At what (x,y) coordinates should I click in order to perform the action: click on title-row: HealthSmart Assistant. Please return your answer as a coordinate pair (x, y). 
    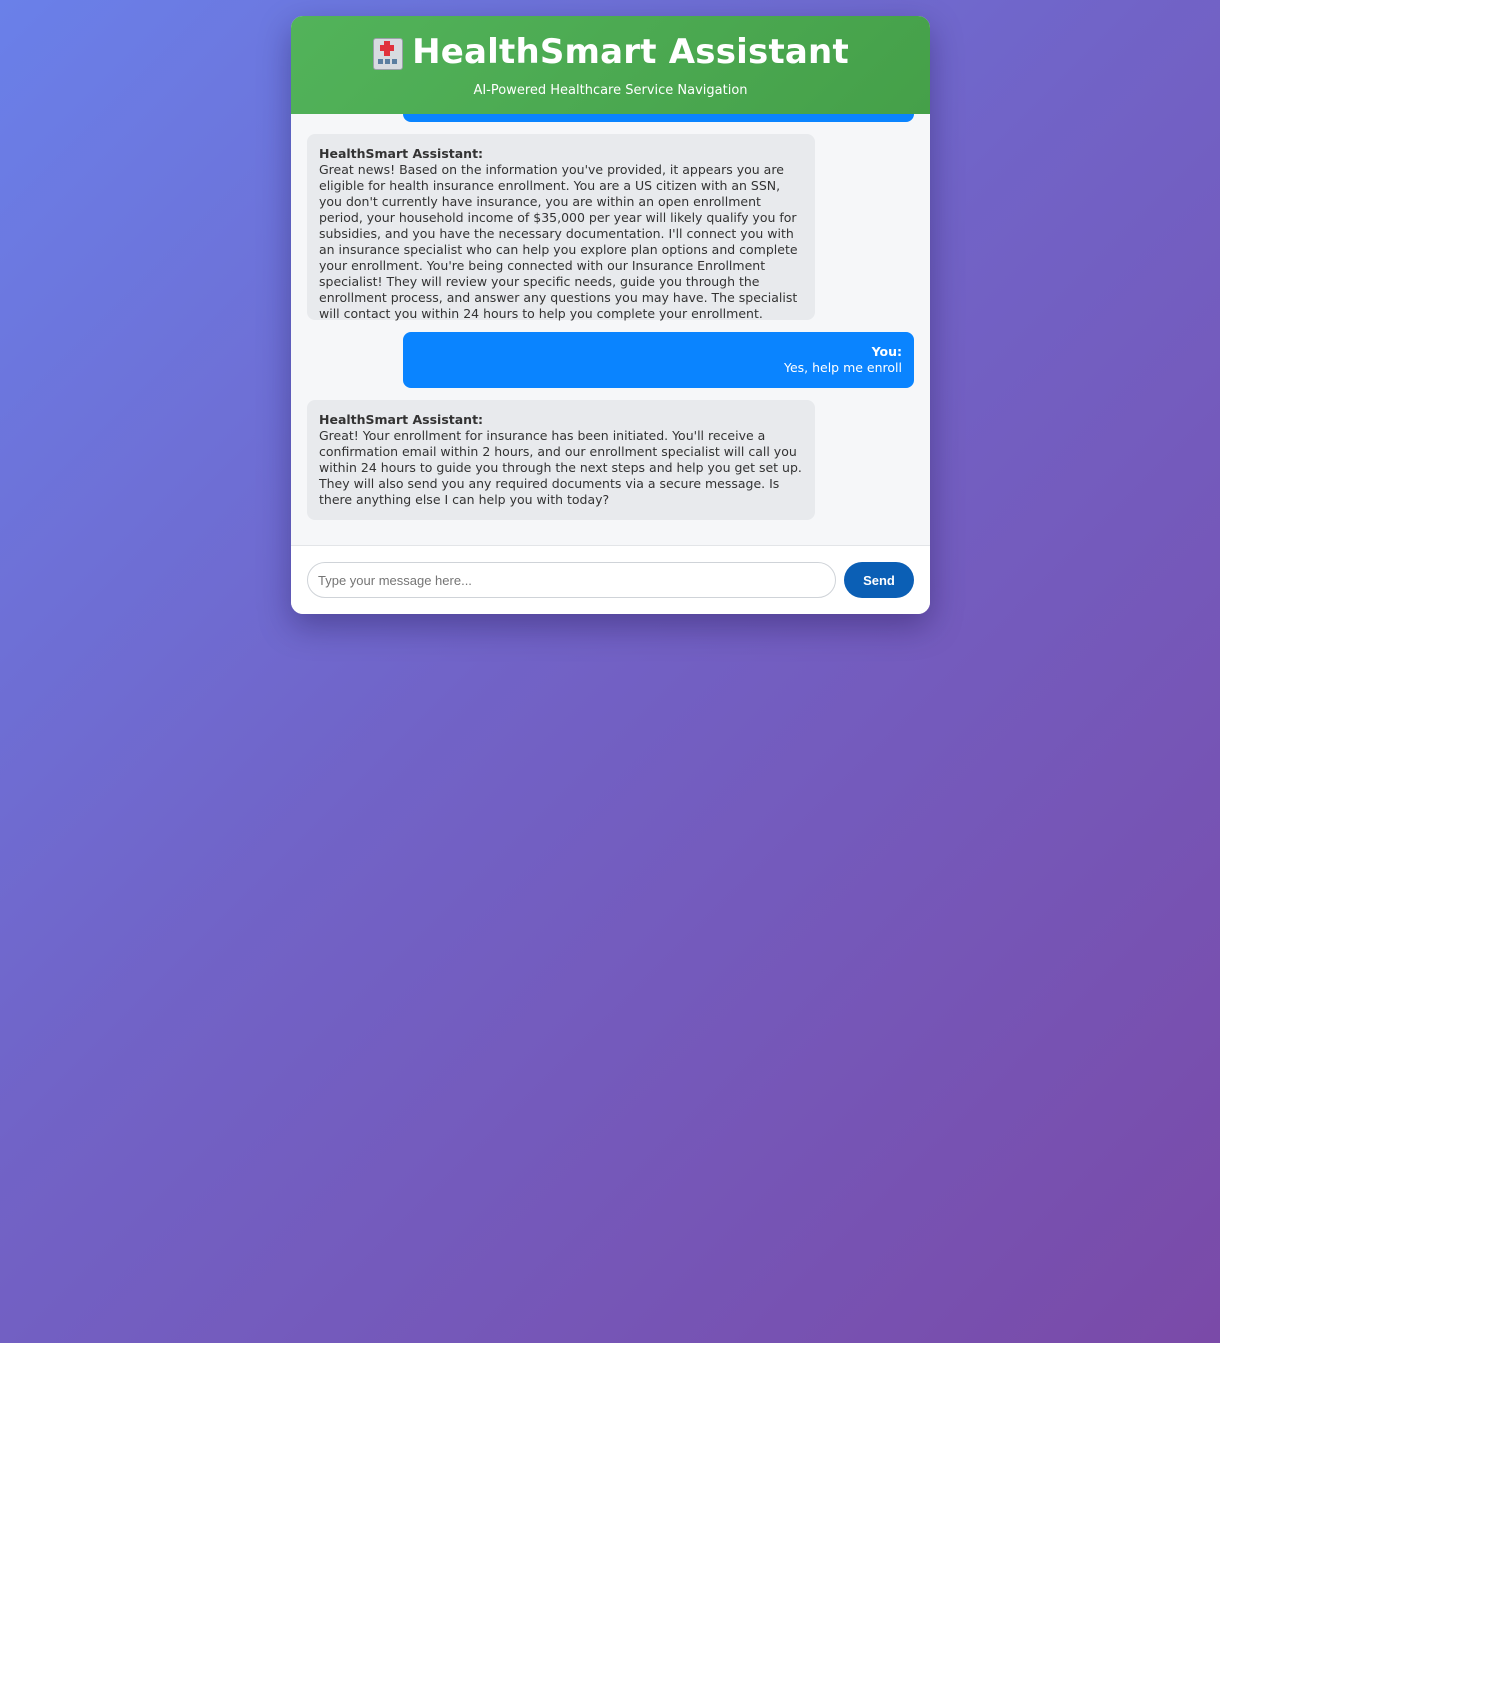
    Looking at the image, I should click on (610, 52).